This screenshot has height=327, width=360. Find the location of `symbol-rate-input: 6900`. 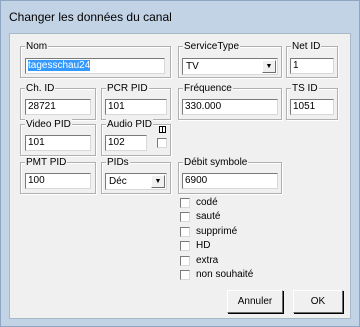

symbol-rate-input: 6900 is located at coordinates (230, 181).